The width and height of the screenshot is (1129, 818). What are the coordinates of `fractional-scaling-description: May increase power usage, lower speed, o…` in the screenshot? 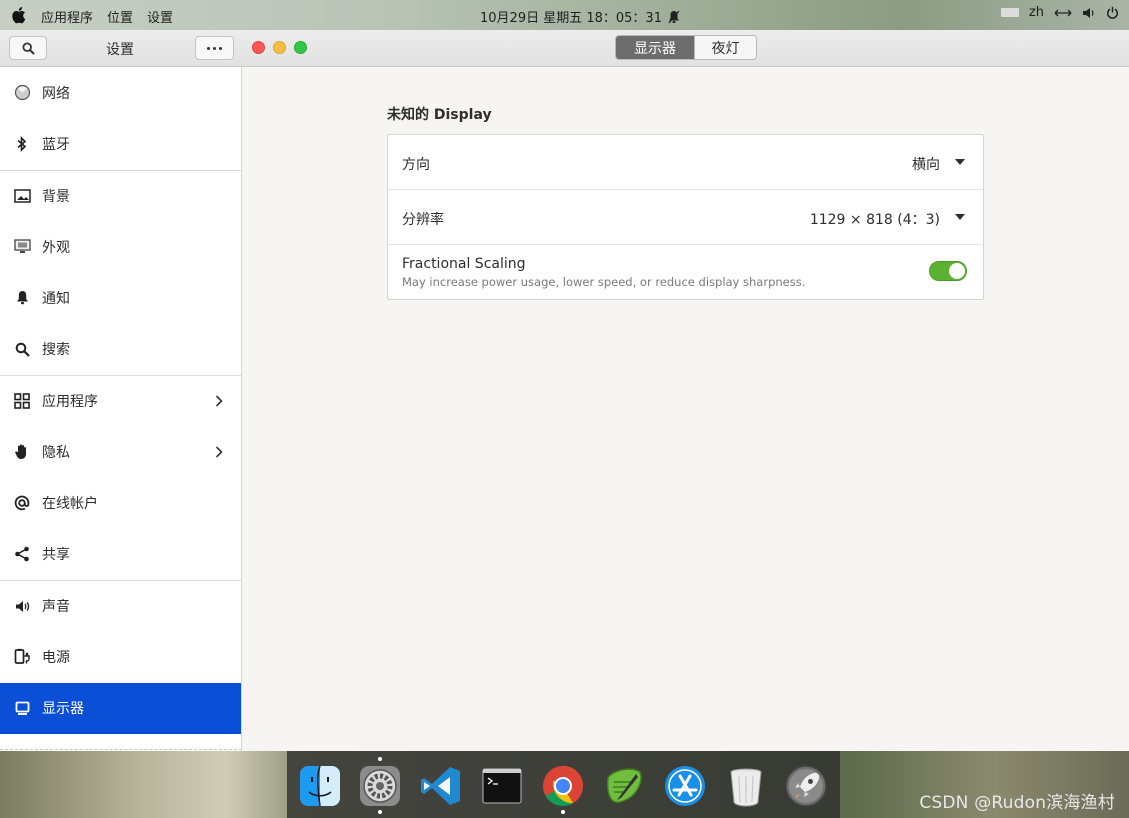 It's located at (604, 282).